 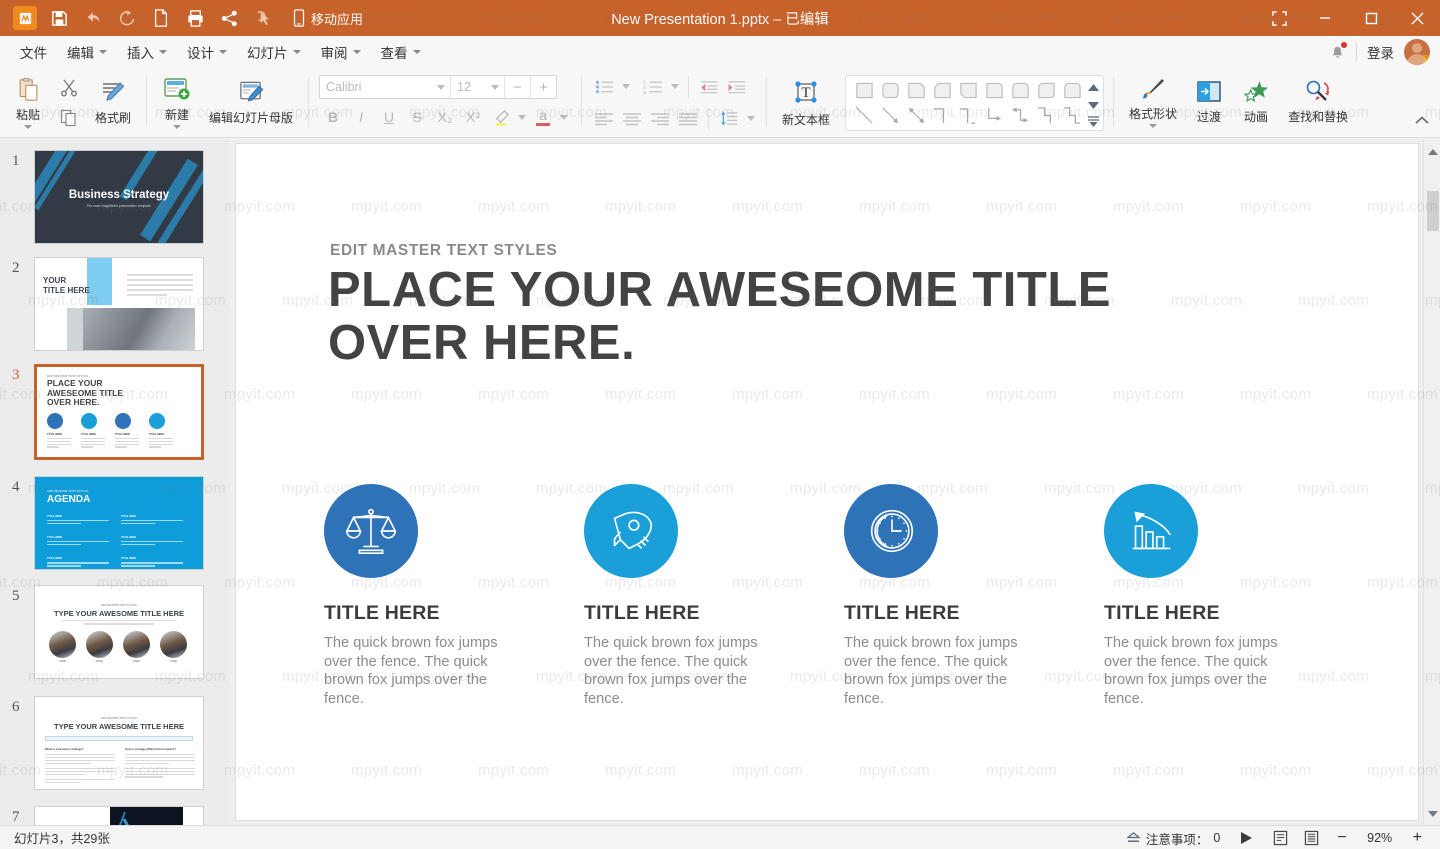 What do you see at coordinates (1246, 837) in the screenshot?
I see `play-slideshow-button` at bounding box center [1246, 837].